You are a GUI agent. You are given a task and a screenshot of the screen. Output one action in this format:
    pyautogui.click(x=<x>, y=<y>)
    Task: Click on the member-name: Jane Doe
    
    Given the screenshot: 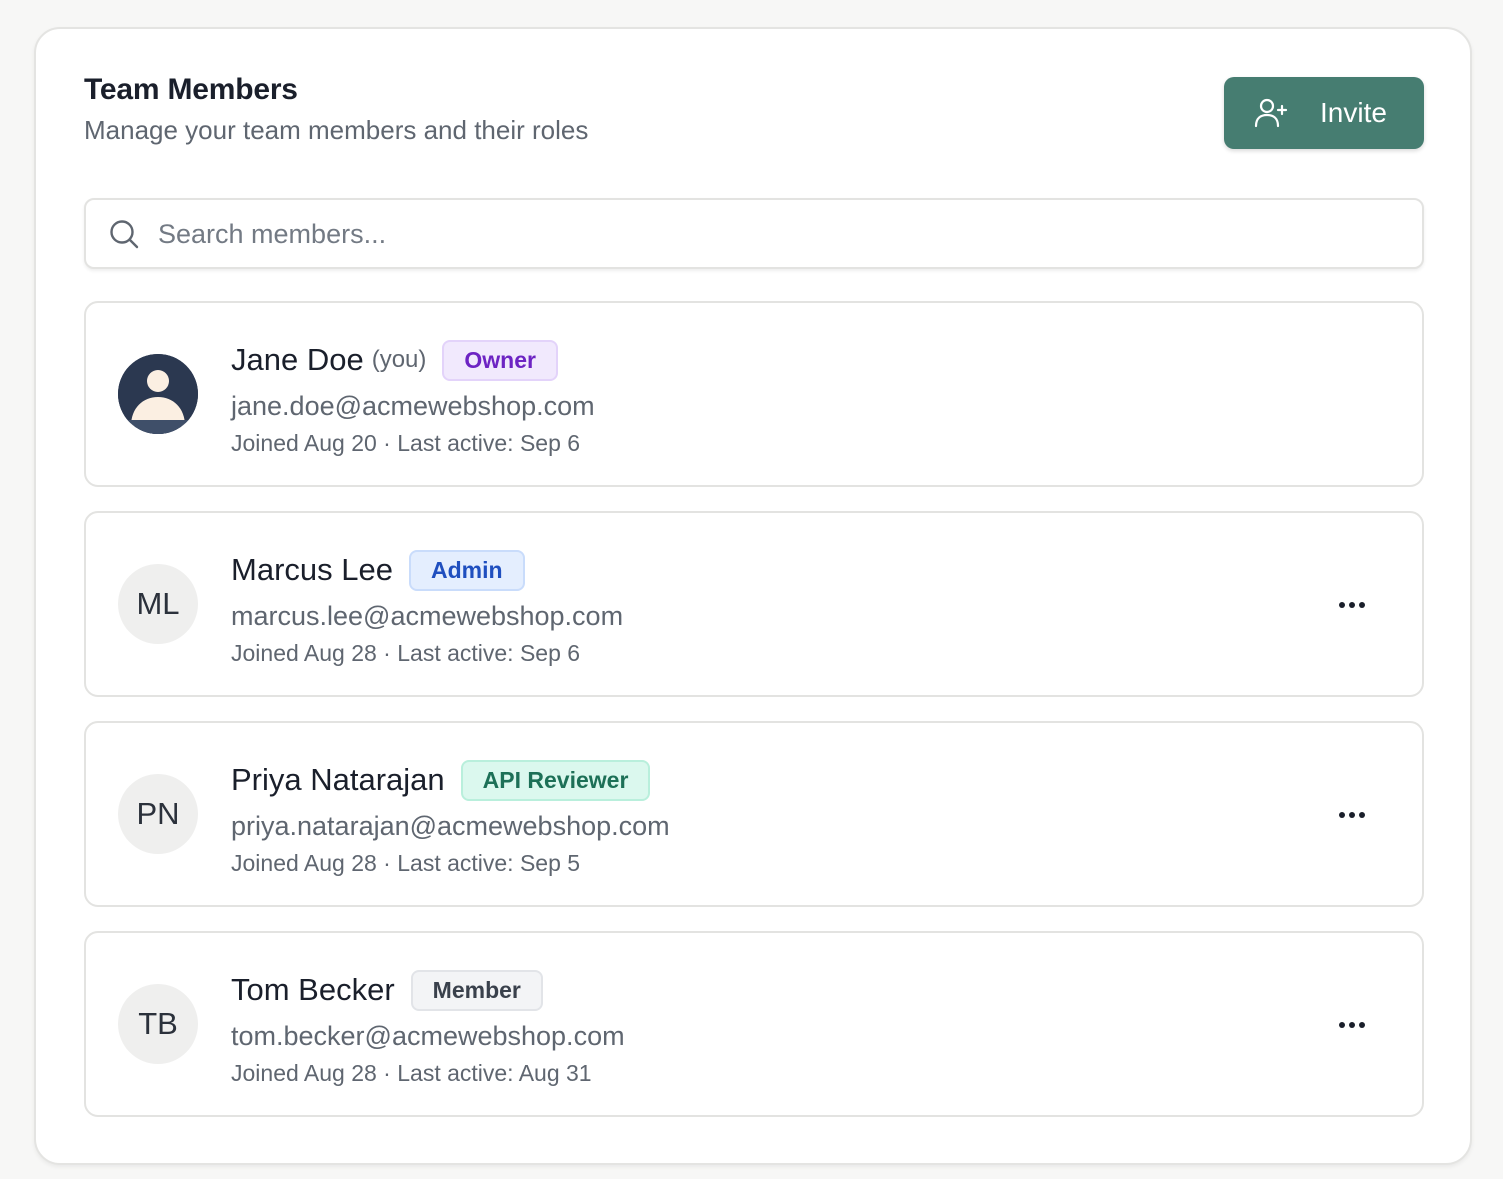 What is the action you would take?
    pyautogui.click(x=297, y=359)
    